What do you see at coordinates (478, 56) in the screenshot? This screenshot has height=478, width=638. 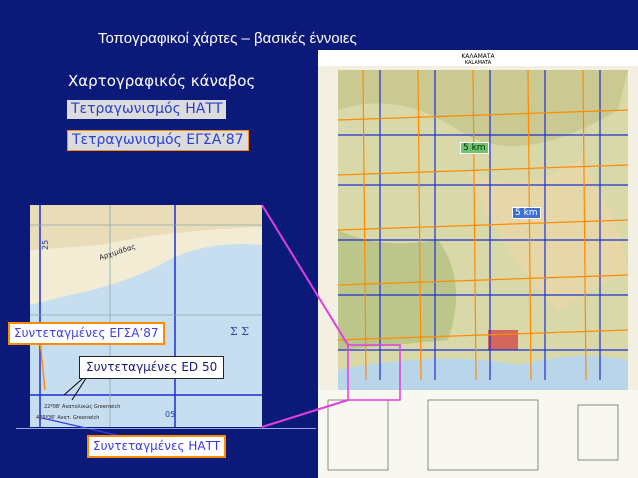 I see `map-sheet-name: ΚΑΛΑΜΑΤΑ` at bounding box center [478, 56].